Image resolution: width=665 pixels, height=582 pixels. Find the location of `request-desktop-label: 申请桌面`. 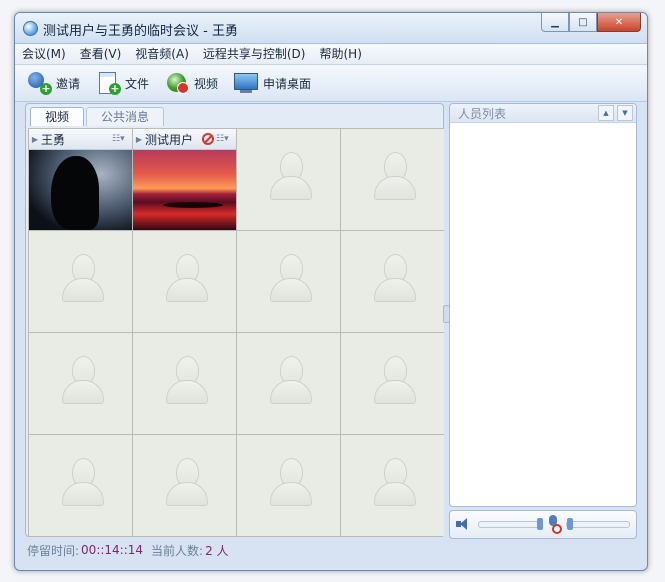

request-desktop-label: 申请桌面 is located at coordinates (287, 83).